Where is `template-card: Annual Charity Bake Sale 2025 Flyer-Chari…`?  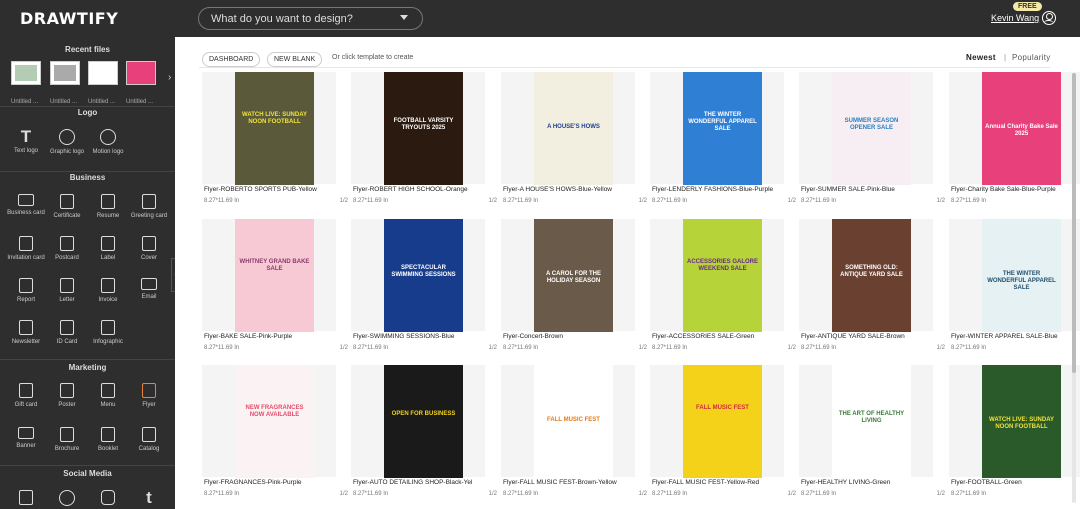 template-card: Annual Charity Bake Sale 2025 Flyer-Chari… is located at coordinates (1014, 138).